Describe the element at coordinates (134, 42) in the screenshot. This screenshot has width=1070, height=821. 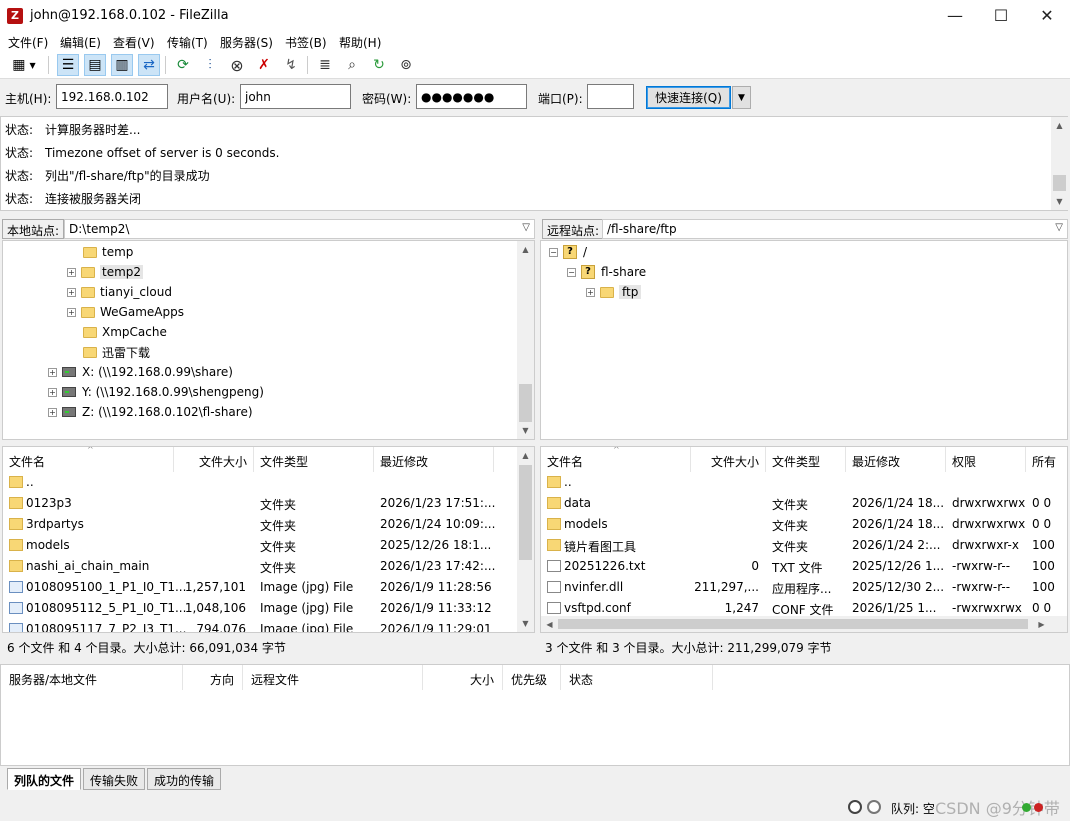
I see `menu-view: 查看(V)` at that location.